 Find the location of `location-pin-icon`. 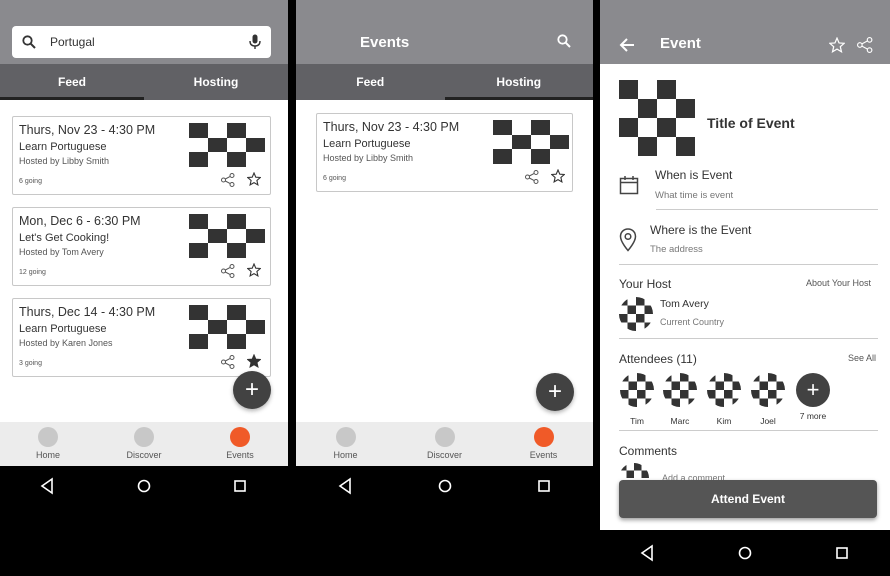

location-pin-icon is located at coordinates (628, 240).